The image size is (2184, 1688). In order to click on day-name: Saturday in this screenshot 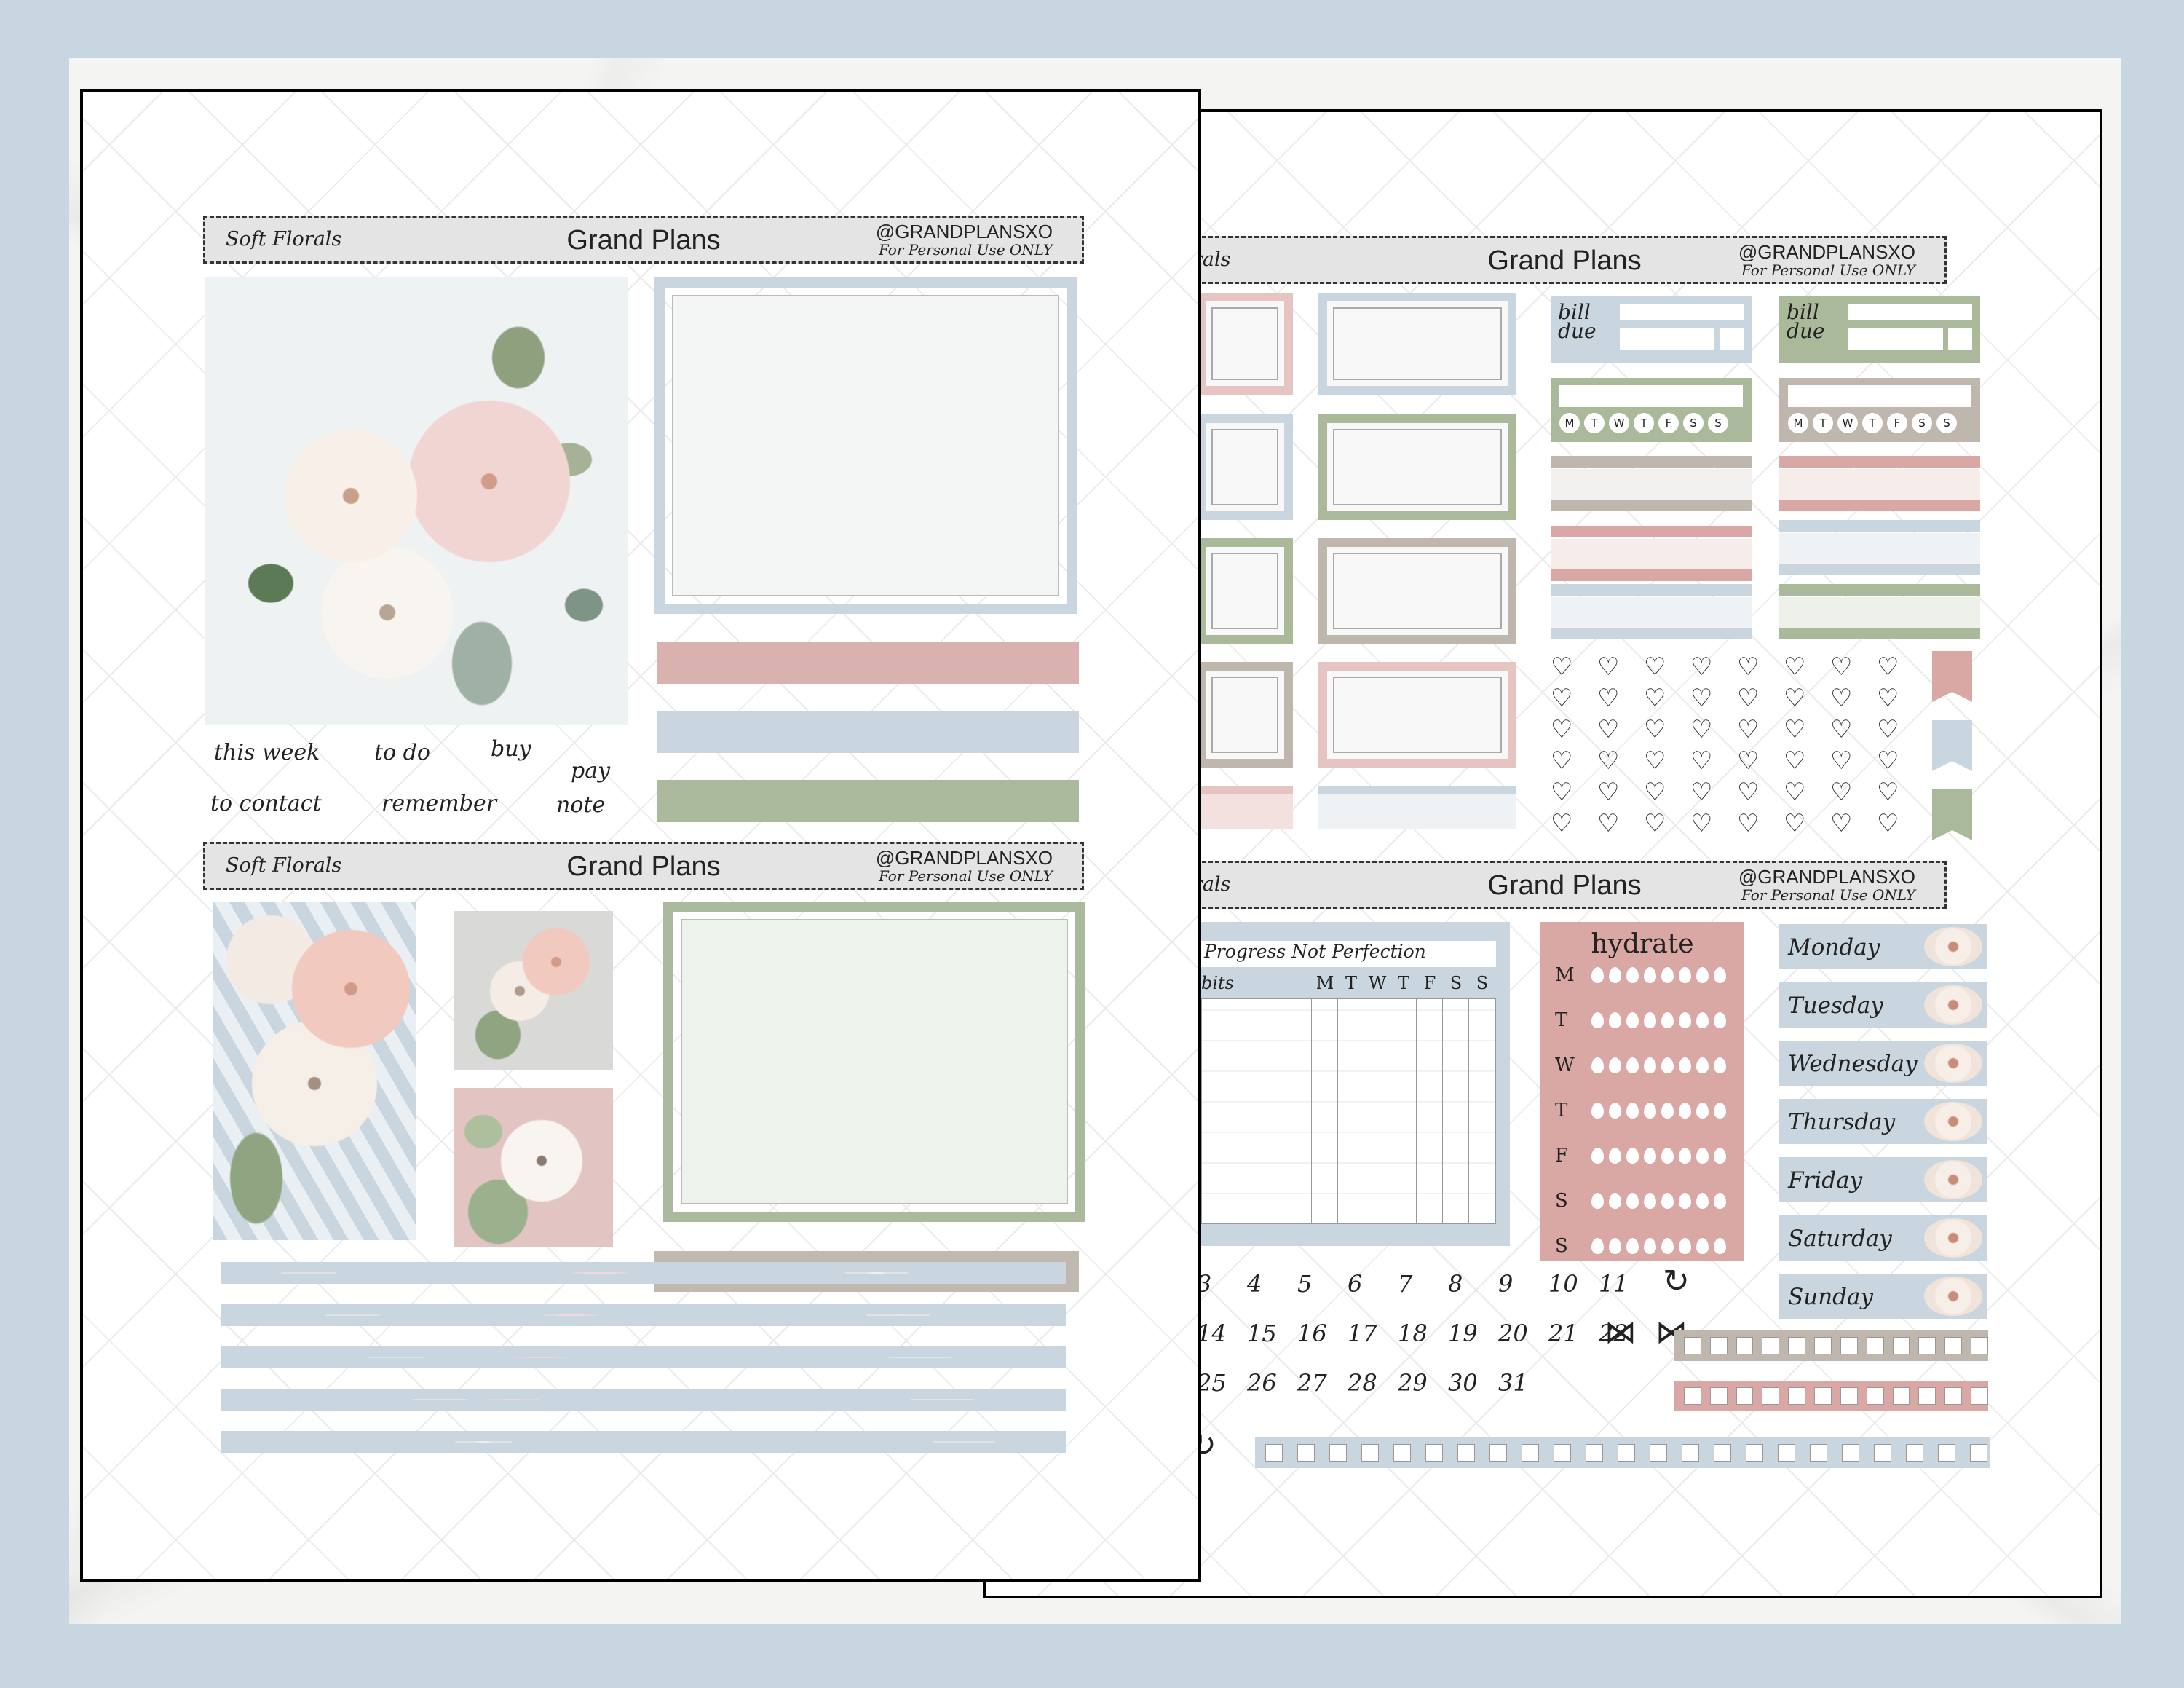, I will do `click(1840, 1239)`.